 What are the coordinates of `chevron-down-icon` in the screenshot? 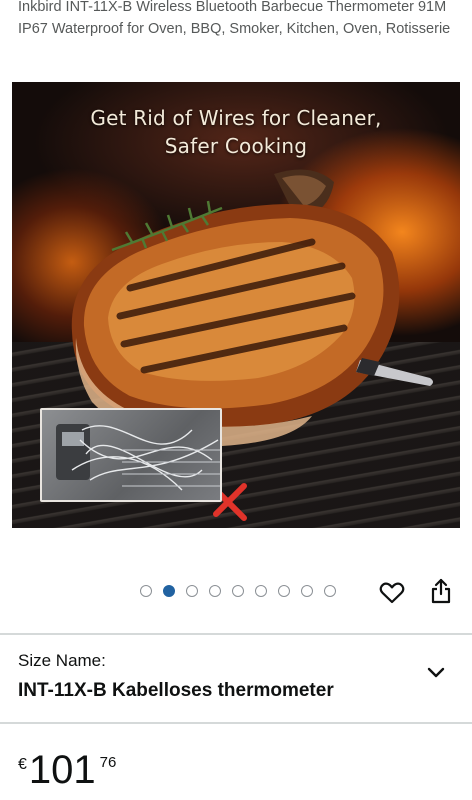 It's located at (436, 672).